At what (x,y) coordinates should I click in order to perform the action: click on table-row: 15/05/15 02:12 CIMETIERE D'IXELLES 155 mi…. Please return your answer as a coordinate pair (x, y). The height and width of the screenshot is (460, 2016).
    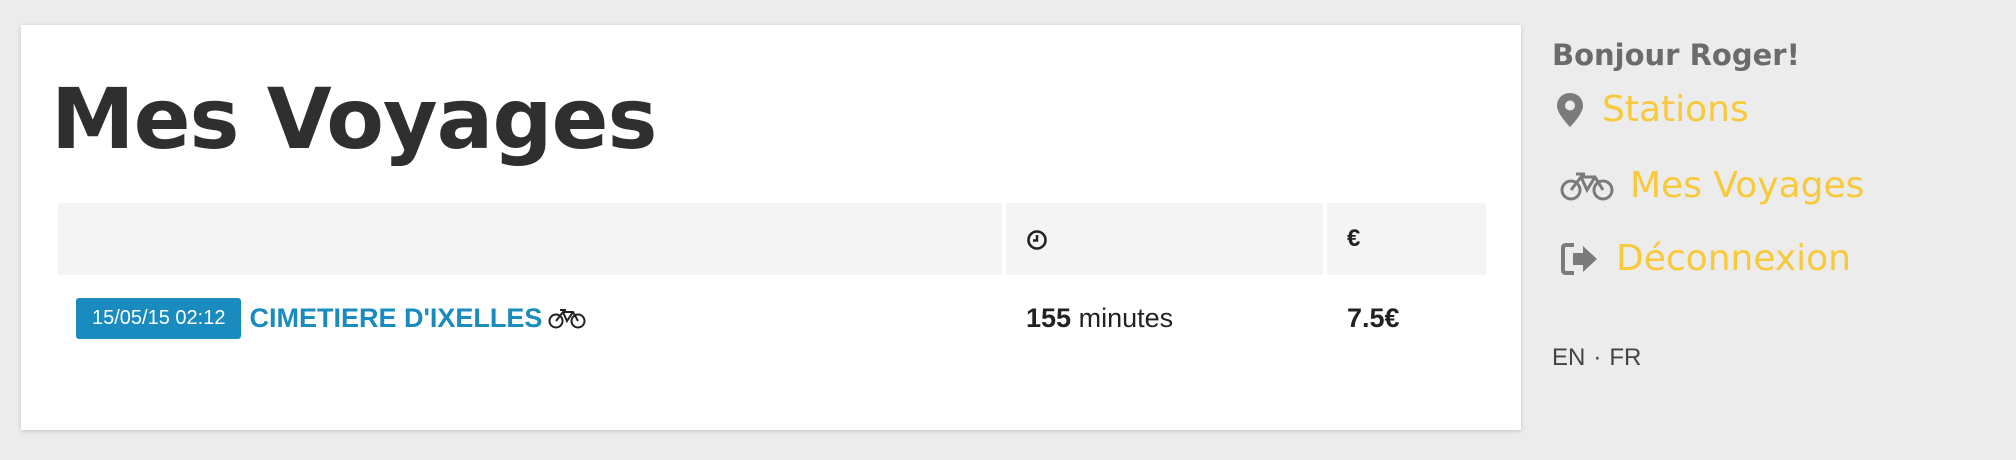
    Looking at the image, I should click on (772, 318).